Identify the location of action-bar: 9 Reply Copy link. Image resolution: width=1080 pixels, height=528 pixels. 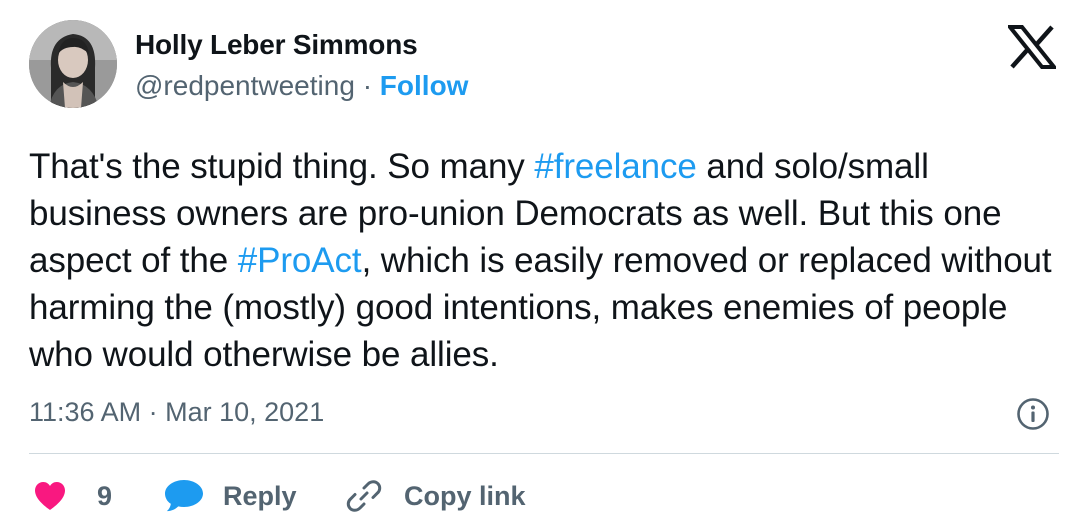
(544, 496).